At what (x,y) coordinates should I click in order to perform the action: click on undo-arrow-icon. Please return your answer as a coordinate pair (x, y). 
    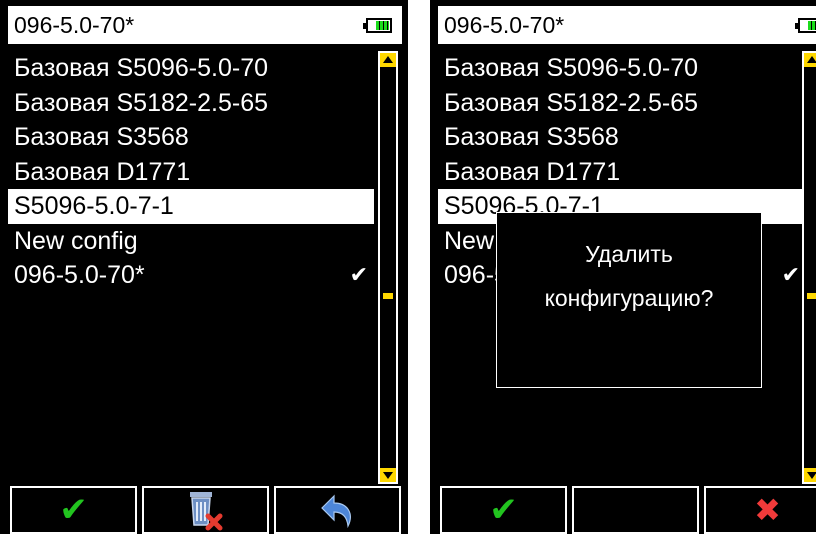
    Looking at the image, I should click on (335, 511).